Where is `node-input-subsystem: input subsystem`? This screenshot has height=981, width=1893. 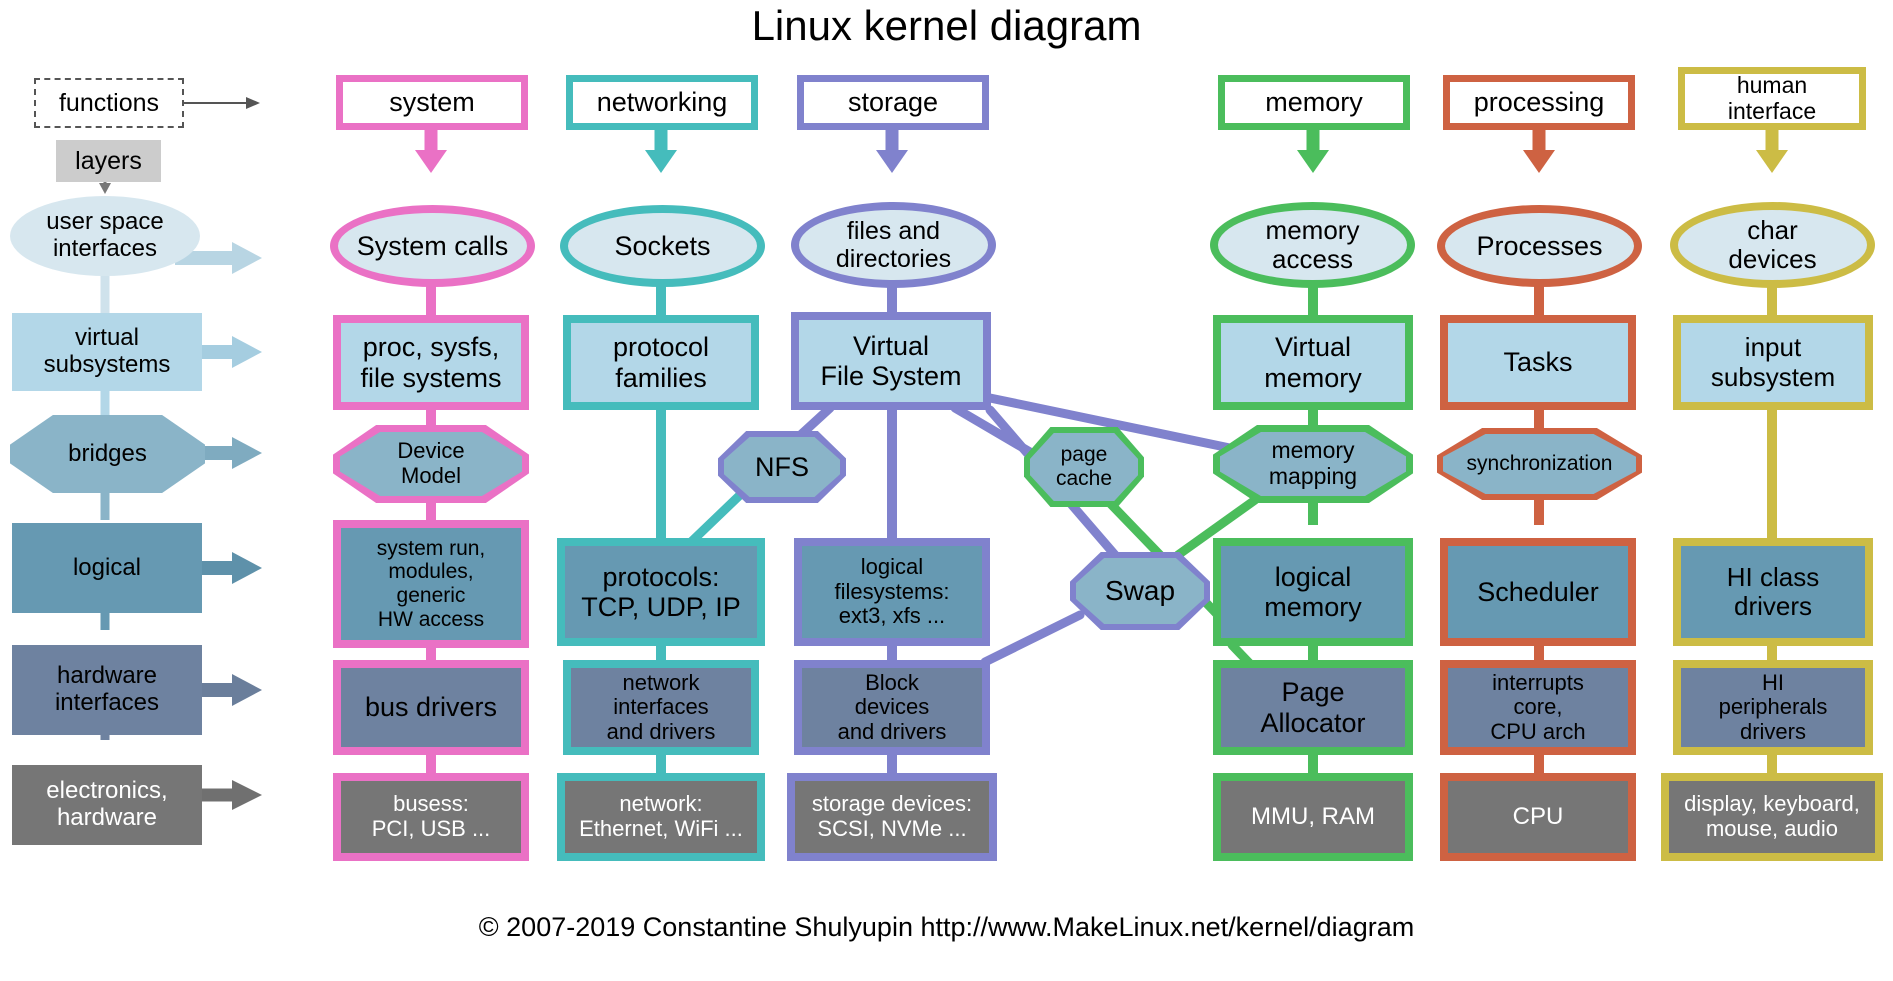 node-input-subsystem: input subsystem is located at coordinates (1773, 362).